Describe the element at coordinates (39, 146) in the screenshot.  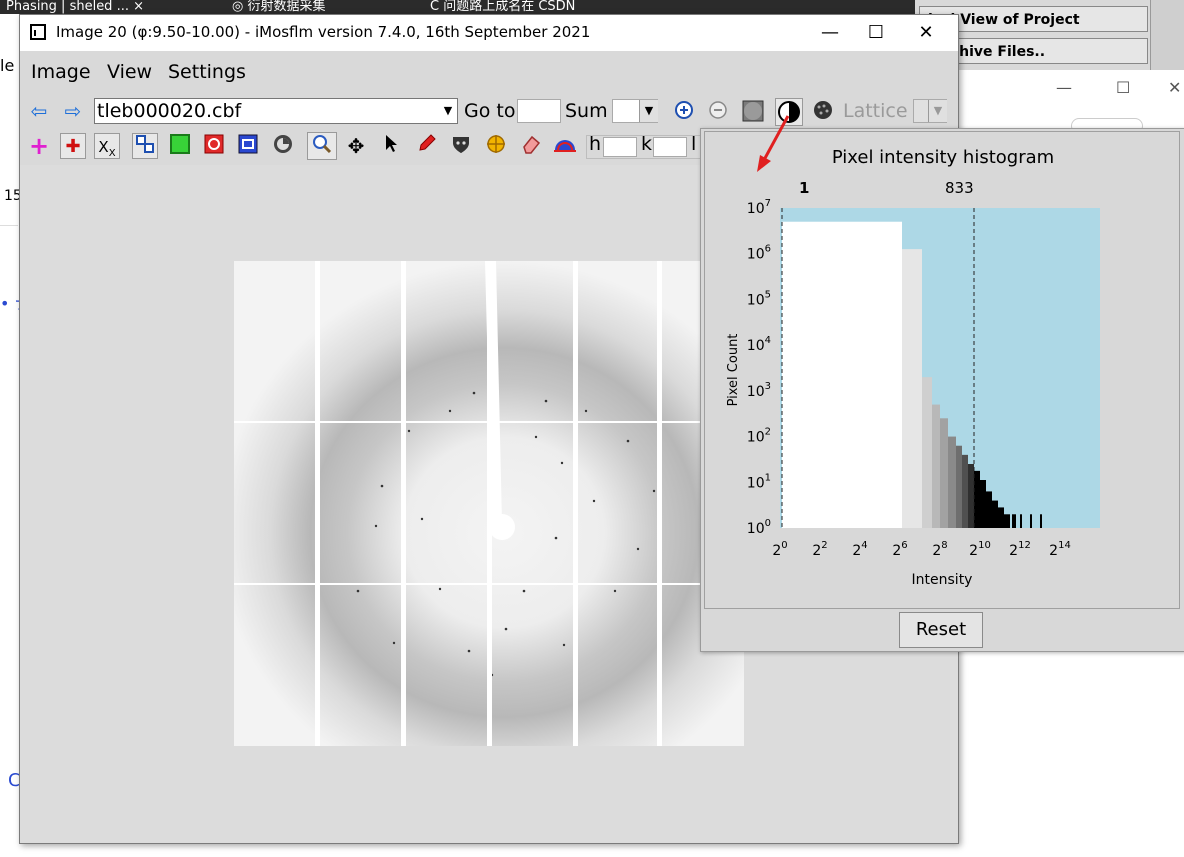
I see `add-spot-icon: +` at that location.